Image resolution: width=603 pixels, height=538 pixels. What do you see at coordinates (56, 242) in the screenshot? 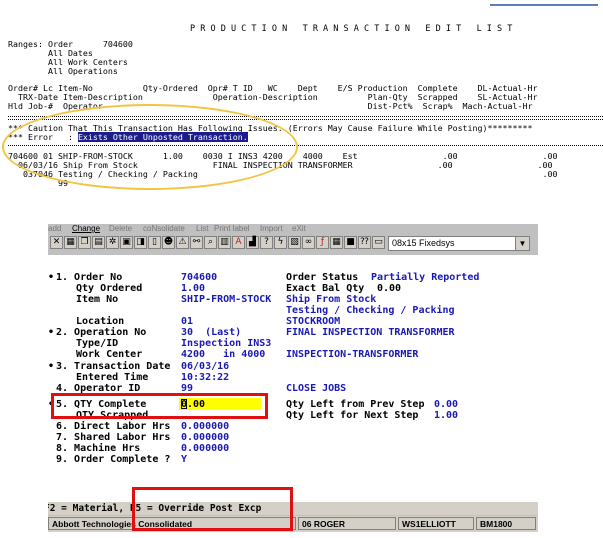
I see `close-icon: ✕` at bounding box center [56, 242].